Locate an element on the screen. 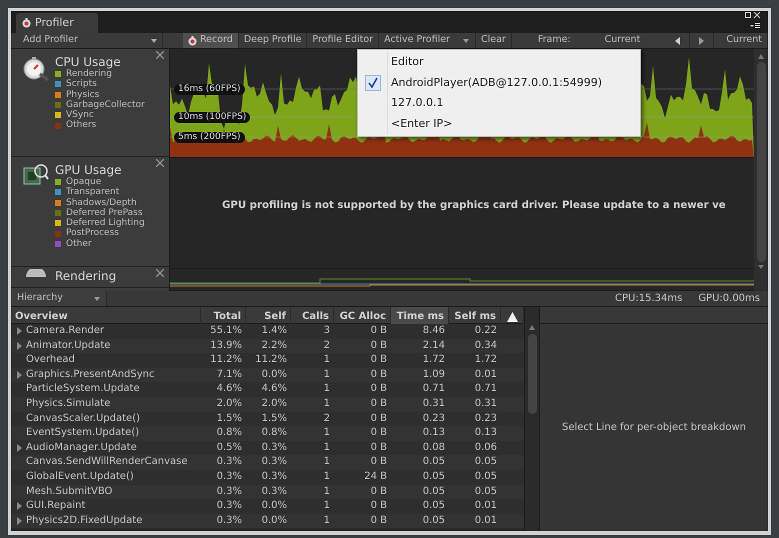 This screenshot has width=779, height=538. function-name: Canvas.SendWillRenderCanvase is located at coordinates (107, 462).